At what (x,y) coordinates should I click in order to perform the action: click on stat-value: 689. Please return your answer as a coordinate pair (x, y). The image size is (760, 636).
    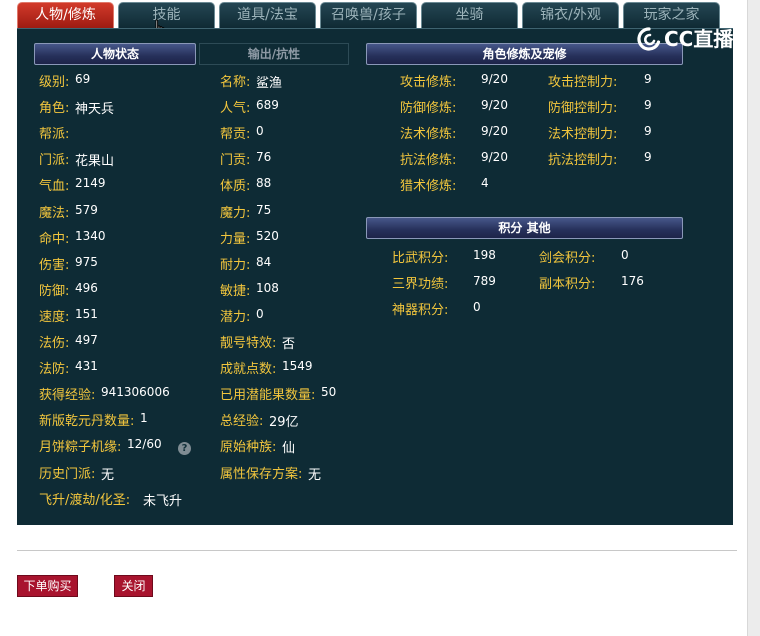
    Looking at the image, I should click on (267, 105).